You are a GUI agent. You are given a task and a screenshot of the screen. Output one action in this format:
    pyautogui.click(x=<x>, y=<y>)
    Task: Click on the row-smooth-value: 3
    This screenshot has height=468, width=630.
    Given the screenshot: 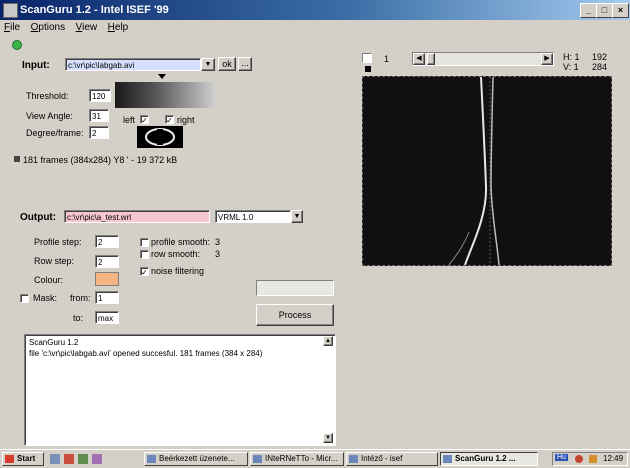 What is the action you would take?
    pyautogui.click(x=218, y=254)
    